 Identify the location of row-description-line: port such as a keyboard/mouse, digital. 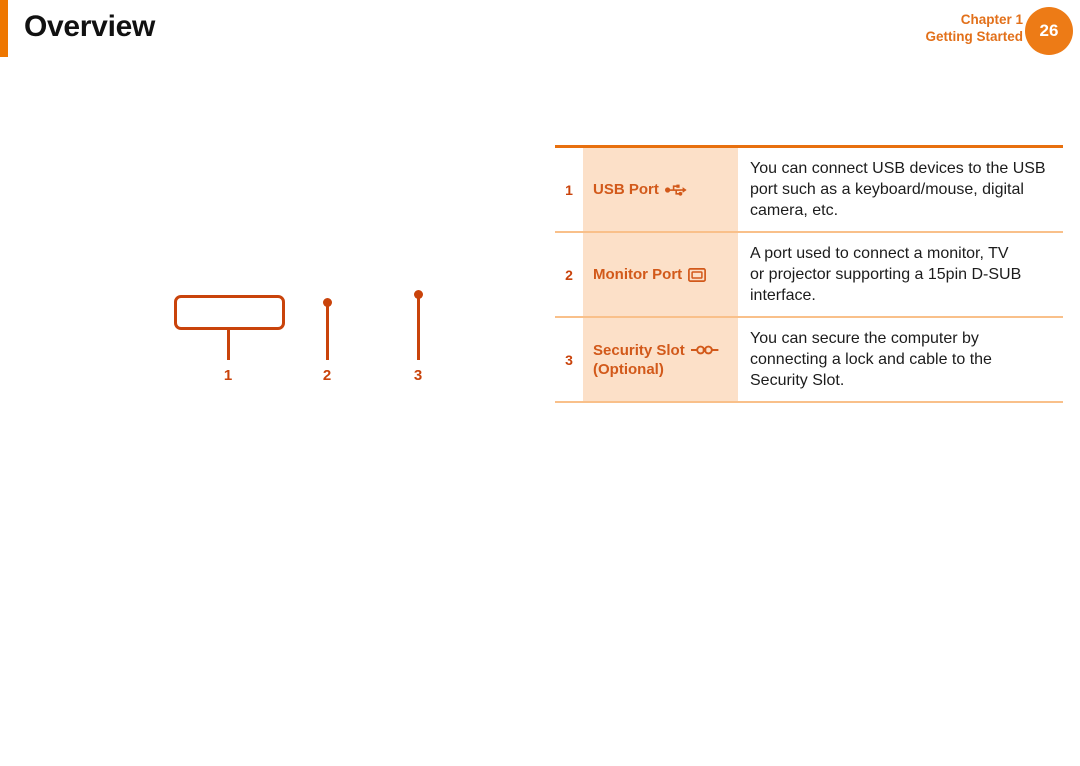
(887, 189).